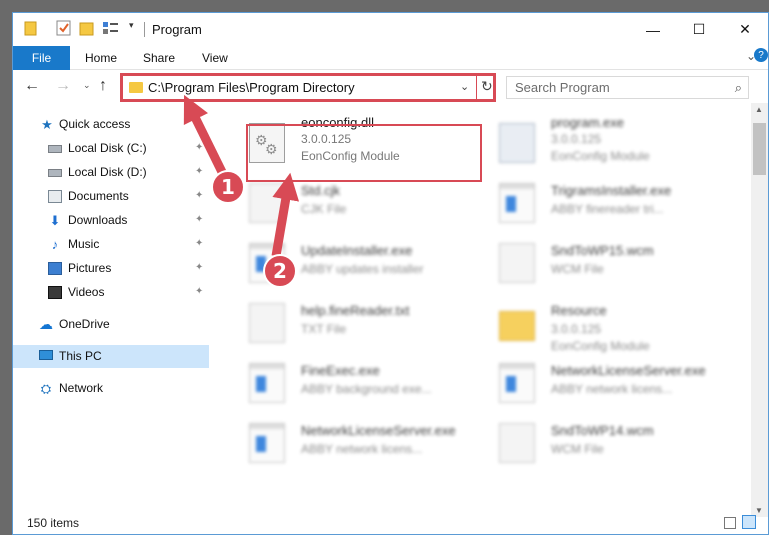 This screenshot has height=535, width=769. What do you see at coordinates (324, 329) in the screenshot?
I see `file-type: TXT File` at bounding box center [324, 329].